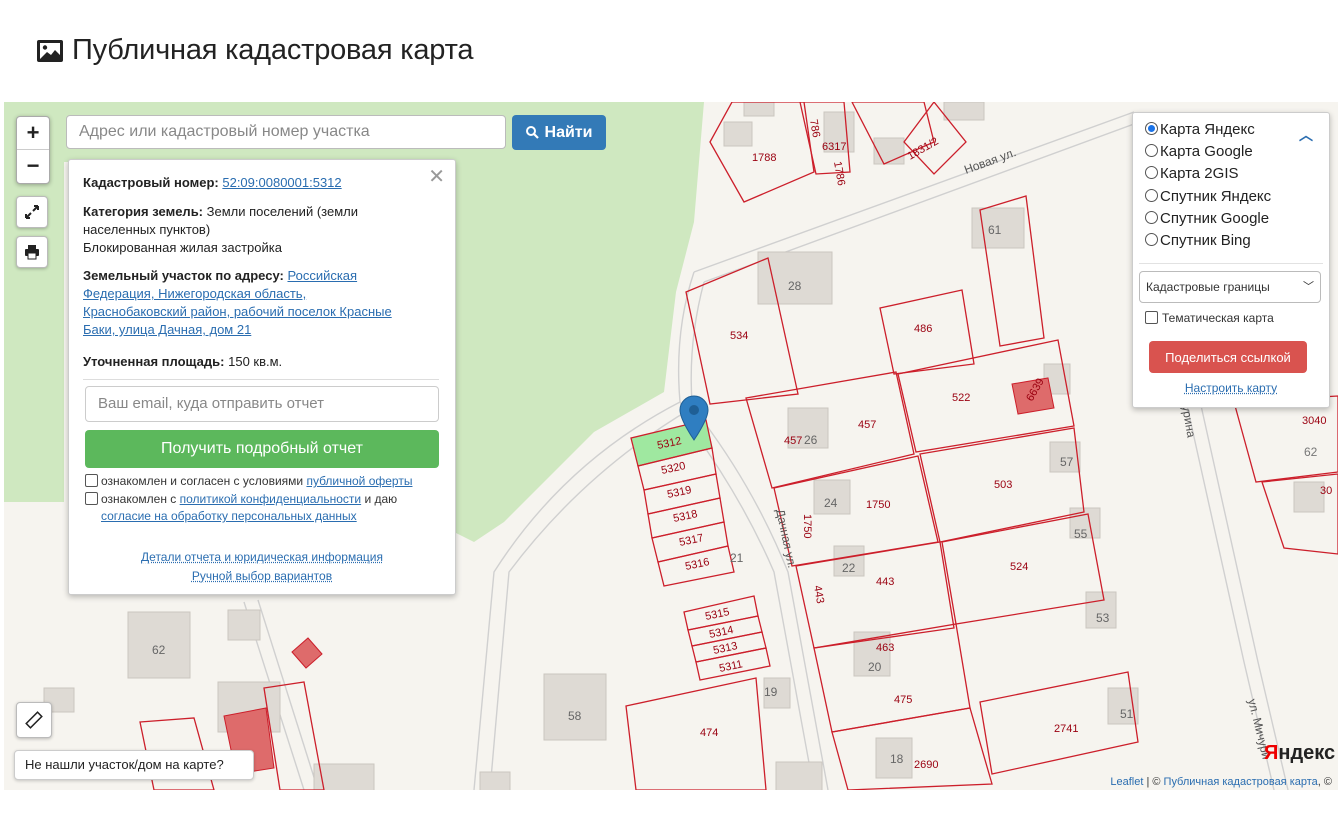 Image resolution: width=1342 pixels, height=820 pixels. Describe the element at coordinates (709, 733) in the screenshot. I see `parcel-label: 474` at that location.